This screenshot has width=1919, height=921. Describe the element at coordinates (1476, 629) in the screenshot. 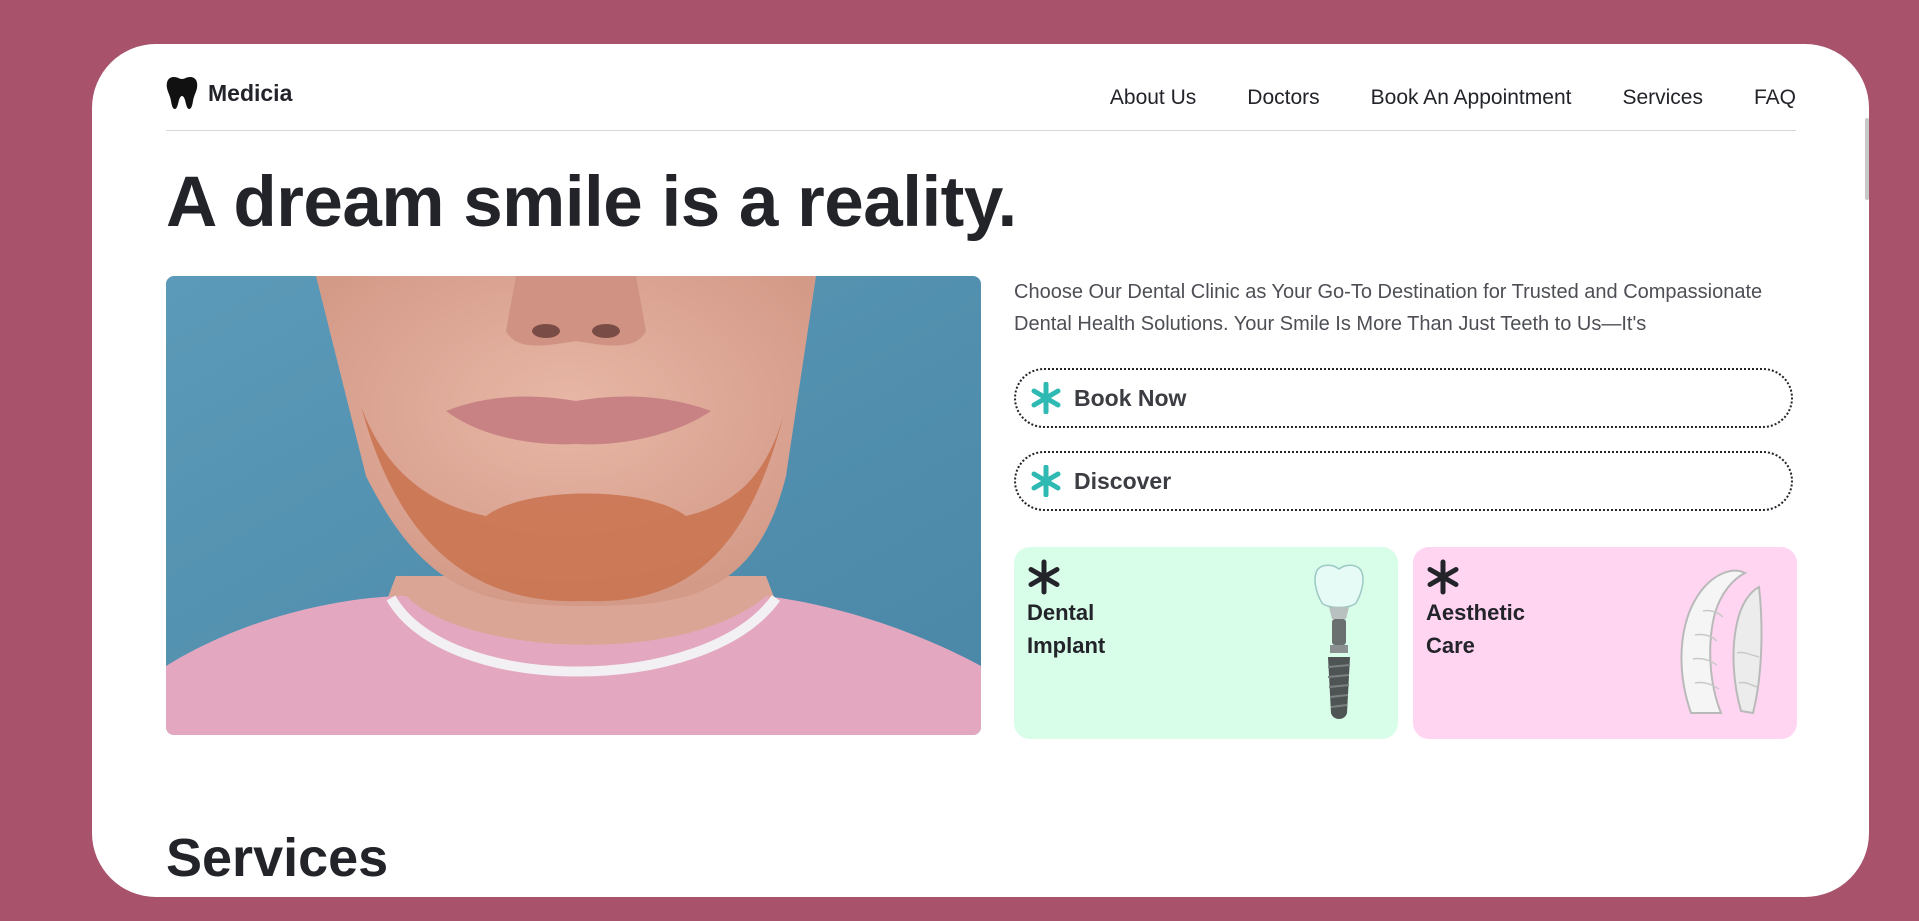

I see `aesthetic-care-label: Aesthetic Care` at that location.